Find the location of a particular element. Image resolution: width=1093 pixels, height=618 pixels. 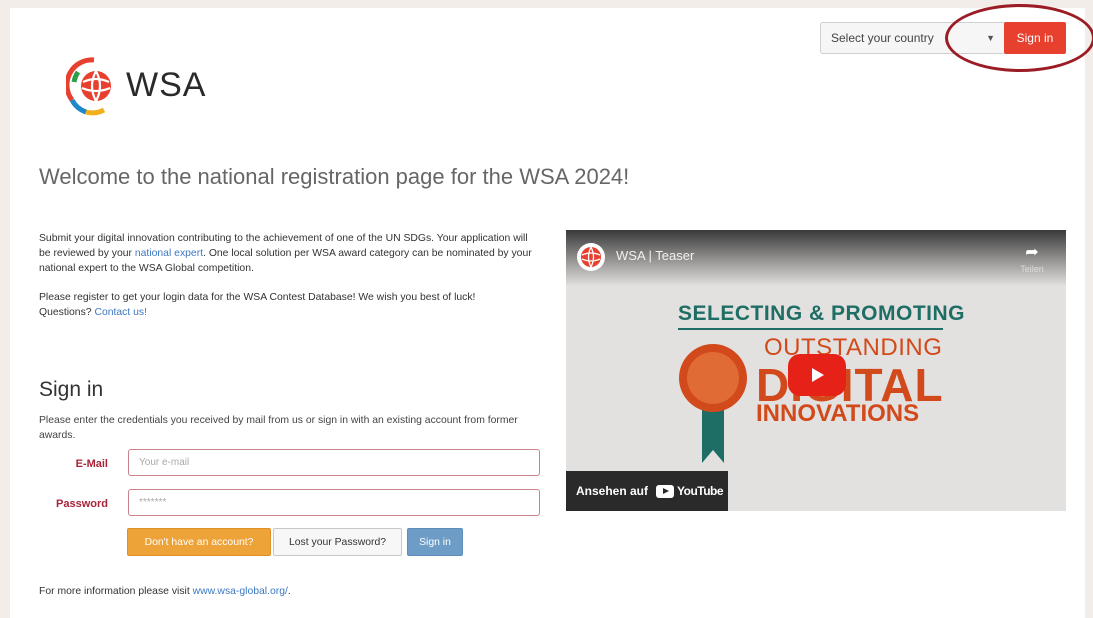

country-select-value: Select your country is located at coordinates (882, 38).